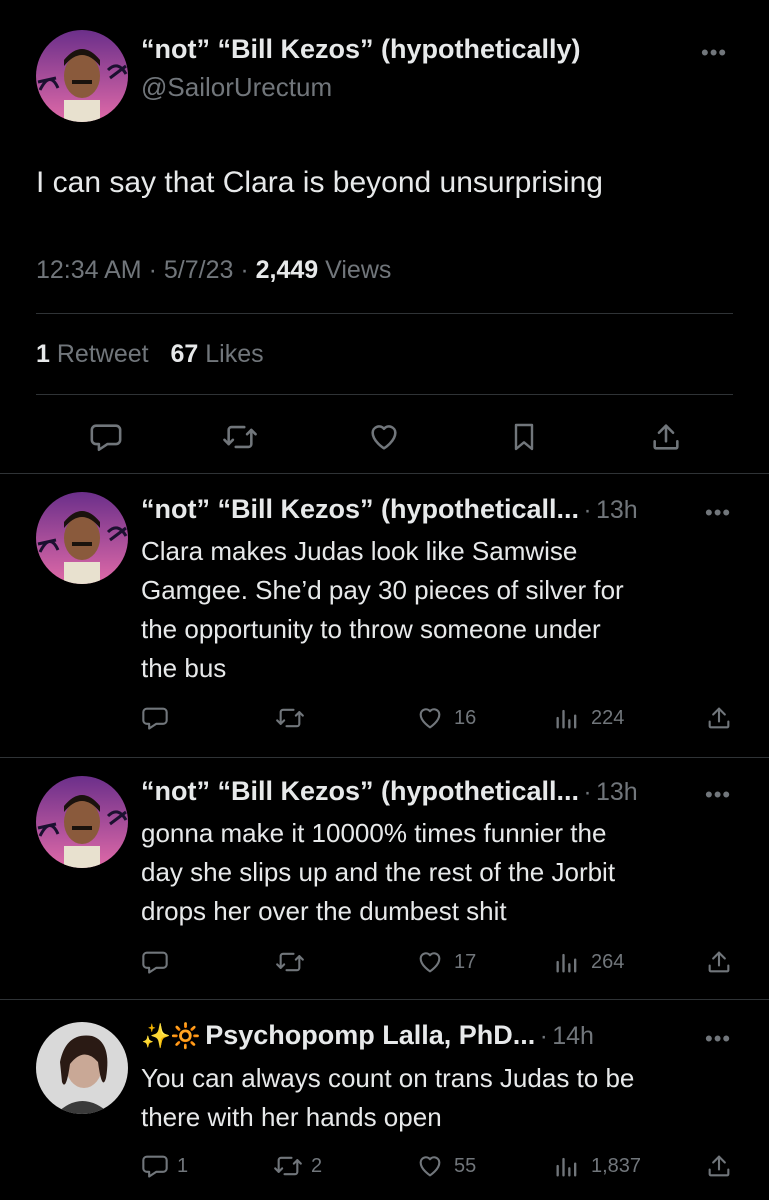 Image resolution: width=769 pixels, height=1200 pixels. I want to click on reply-count: 1, so click(183, 1166).